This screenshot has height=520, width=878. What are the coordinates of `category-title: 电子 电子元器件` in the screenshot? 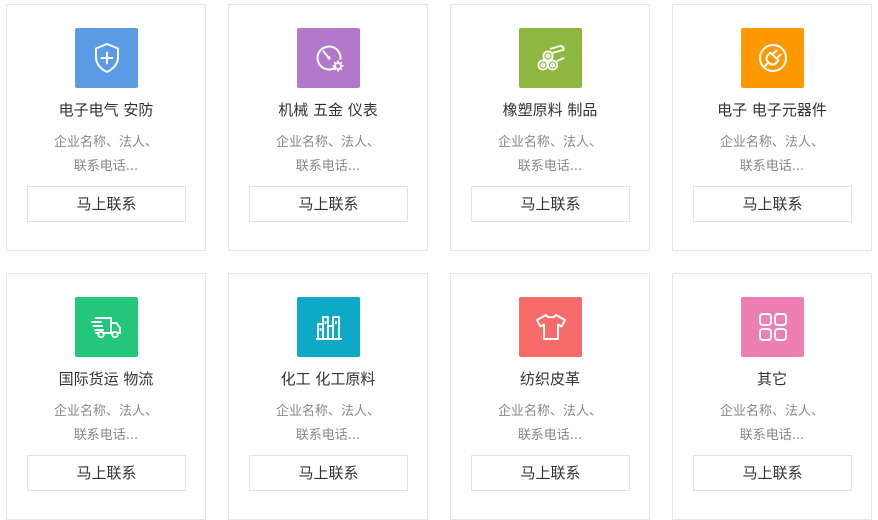 It's located at (772, 110).